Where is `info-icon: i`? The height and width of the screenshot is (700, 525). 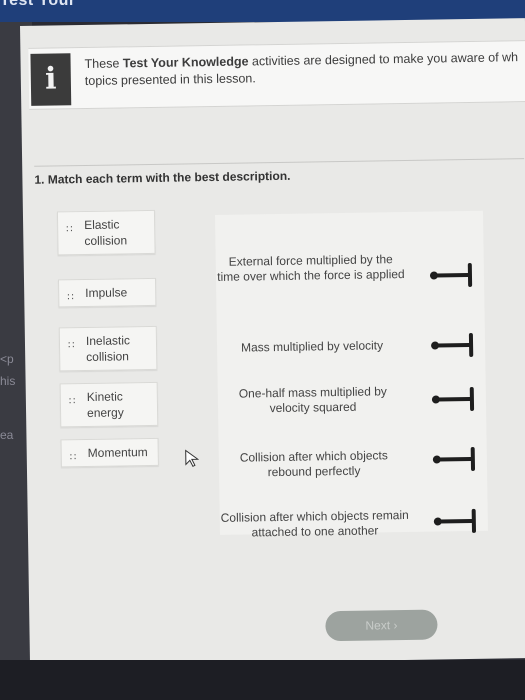 info-icon: i is located at coordinates (51, 79).